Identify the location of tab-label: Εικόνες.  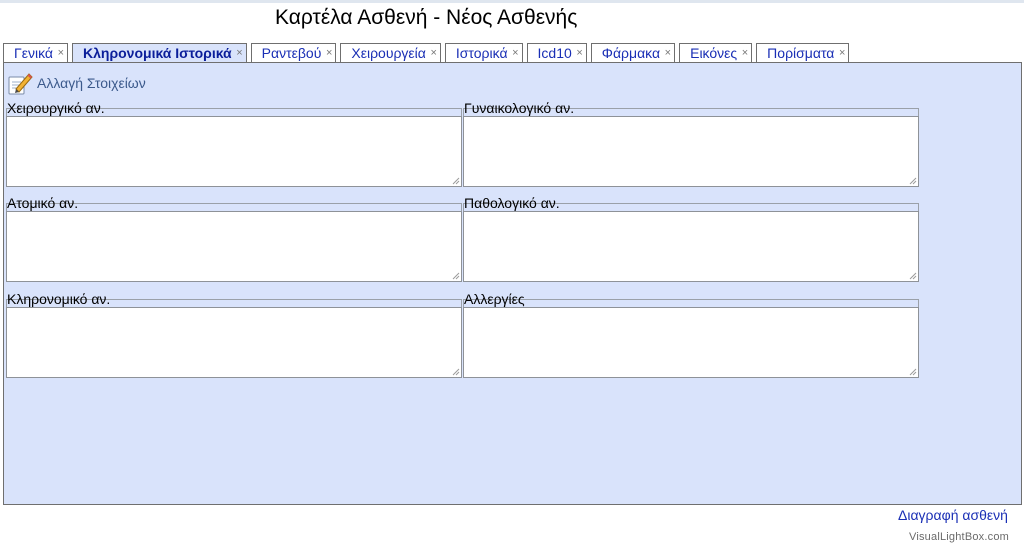
(714, 53).